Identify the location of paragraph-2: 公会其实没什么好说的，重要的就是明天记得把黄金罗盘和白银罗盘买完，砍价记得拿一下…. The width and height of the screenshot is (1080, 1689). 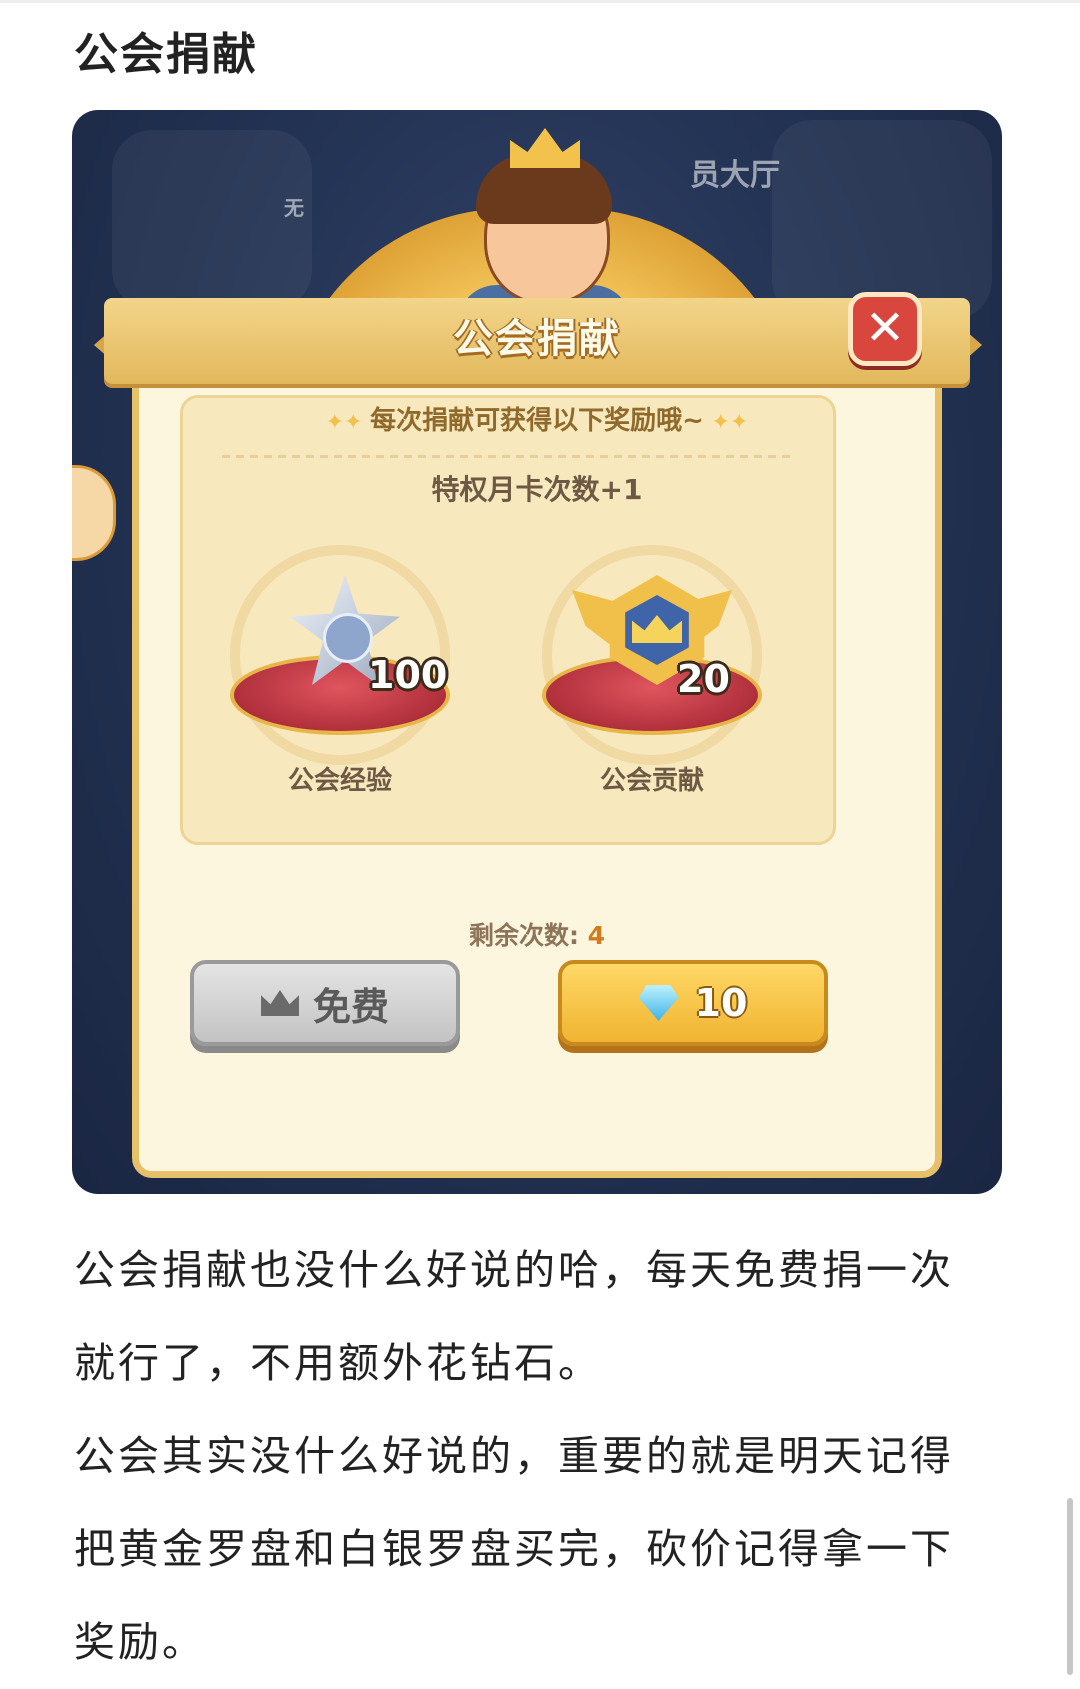
(514, 1549).